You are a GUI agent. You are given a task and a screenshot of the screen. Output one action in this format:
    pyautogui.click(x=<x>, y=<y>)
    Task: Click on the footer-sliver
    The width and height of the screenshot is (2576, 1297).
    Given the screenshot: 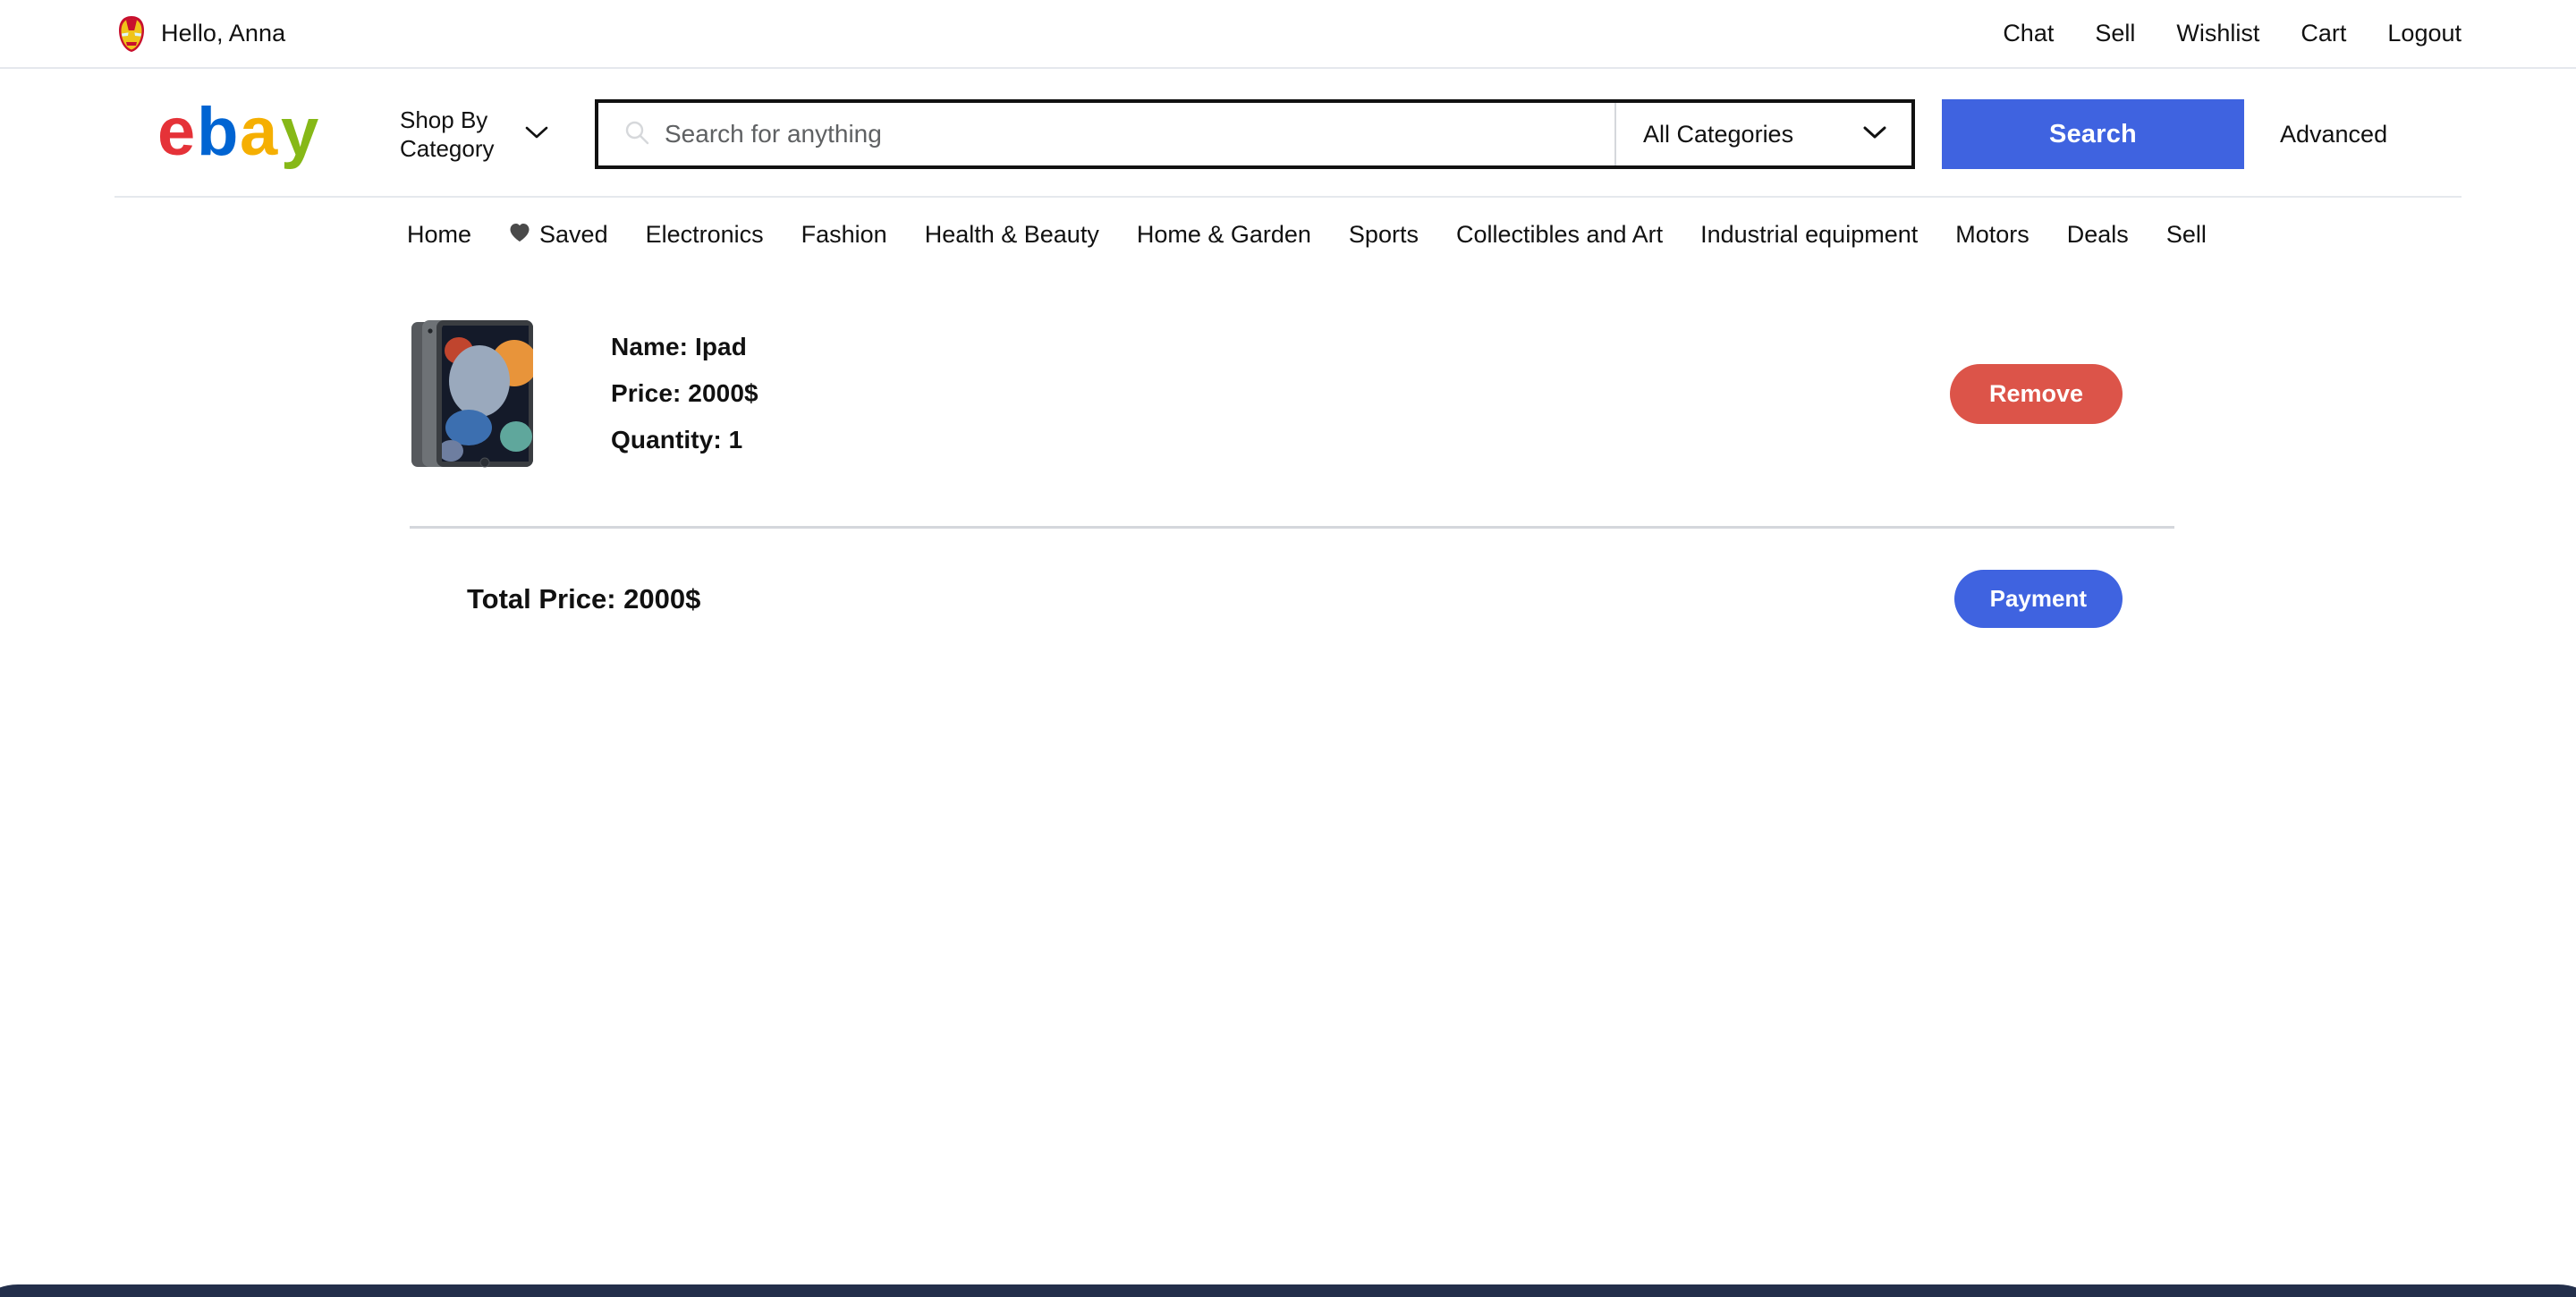 What is the action you would take?
    pyautogui.click(x=1288, y=1286)
    